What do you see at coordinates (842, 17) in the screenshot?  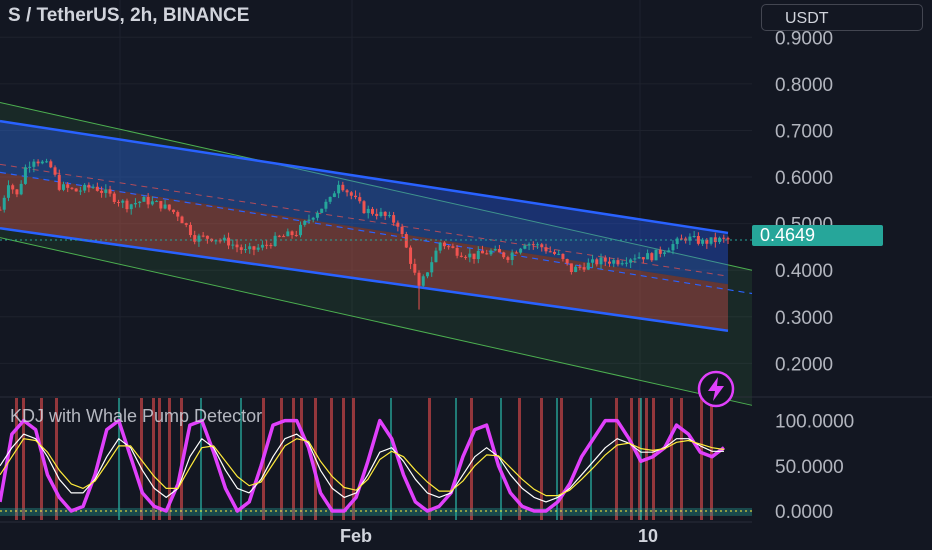 I see `currency-selector: USDT` at bounding box center [842, 17].